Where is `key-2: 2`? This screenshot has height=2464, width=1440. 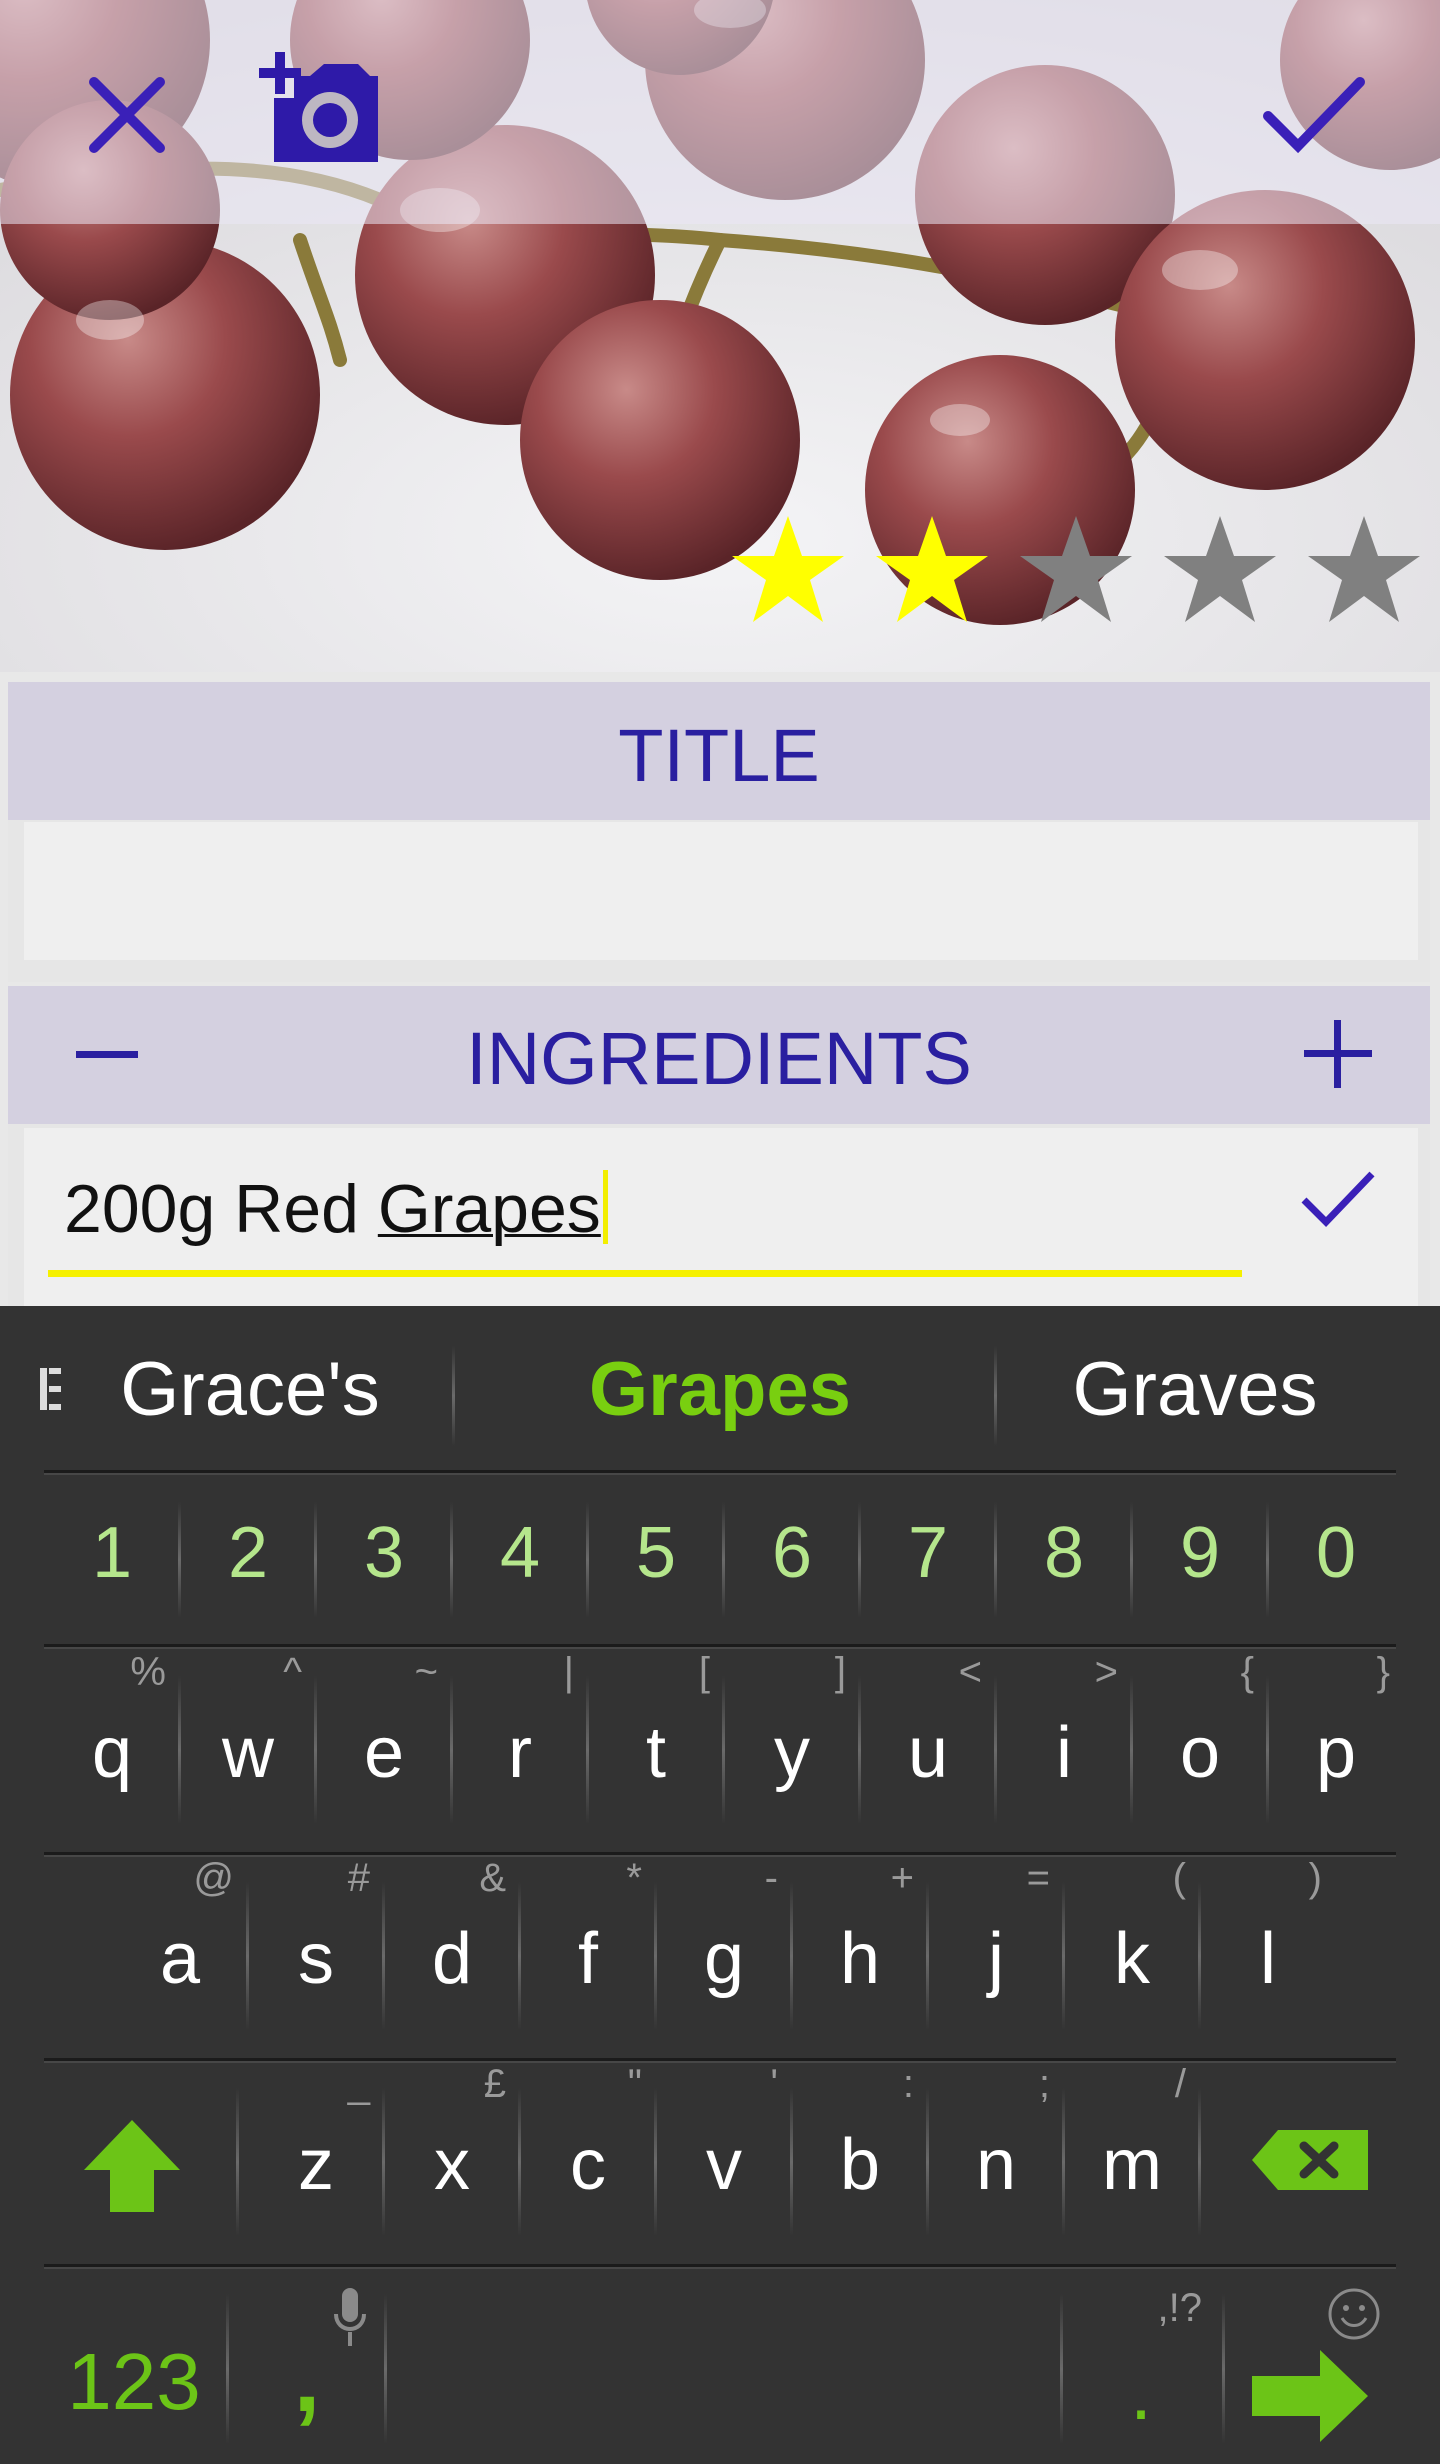
key-2: 2 is located at coordinates (248, 1559).